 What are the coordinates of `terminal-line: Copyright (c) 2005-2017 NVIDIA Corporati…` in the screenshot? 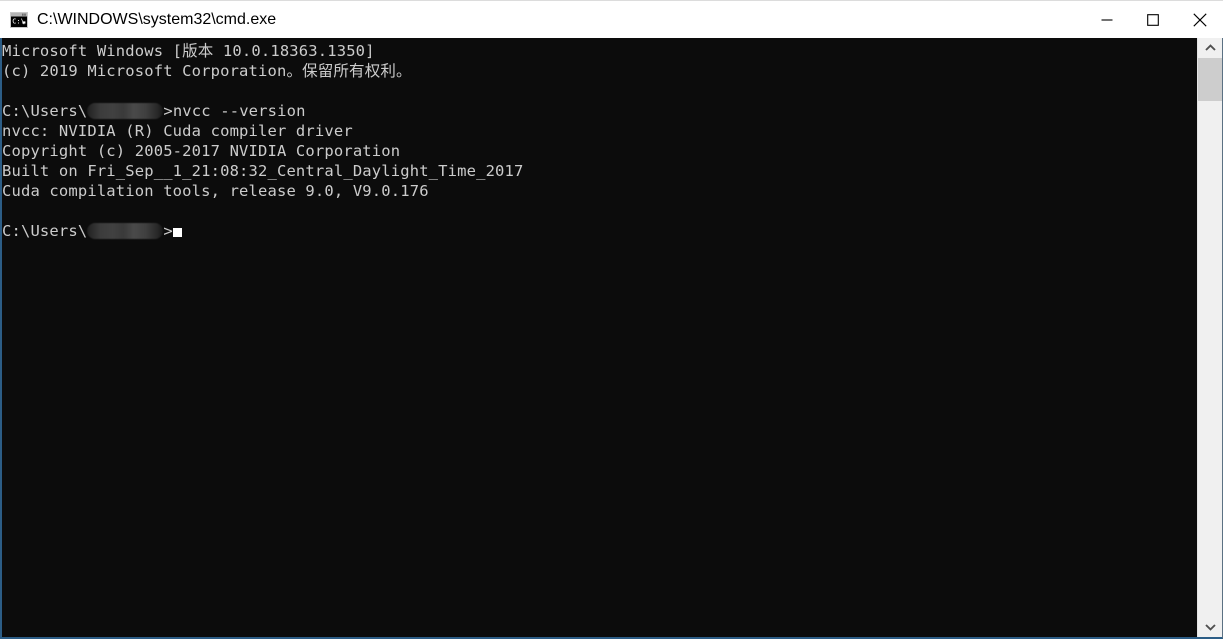 It's located at (201, 151).